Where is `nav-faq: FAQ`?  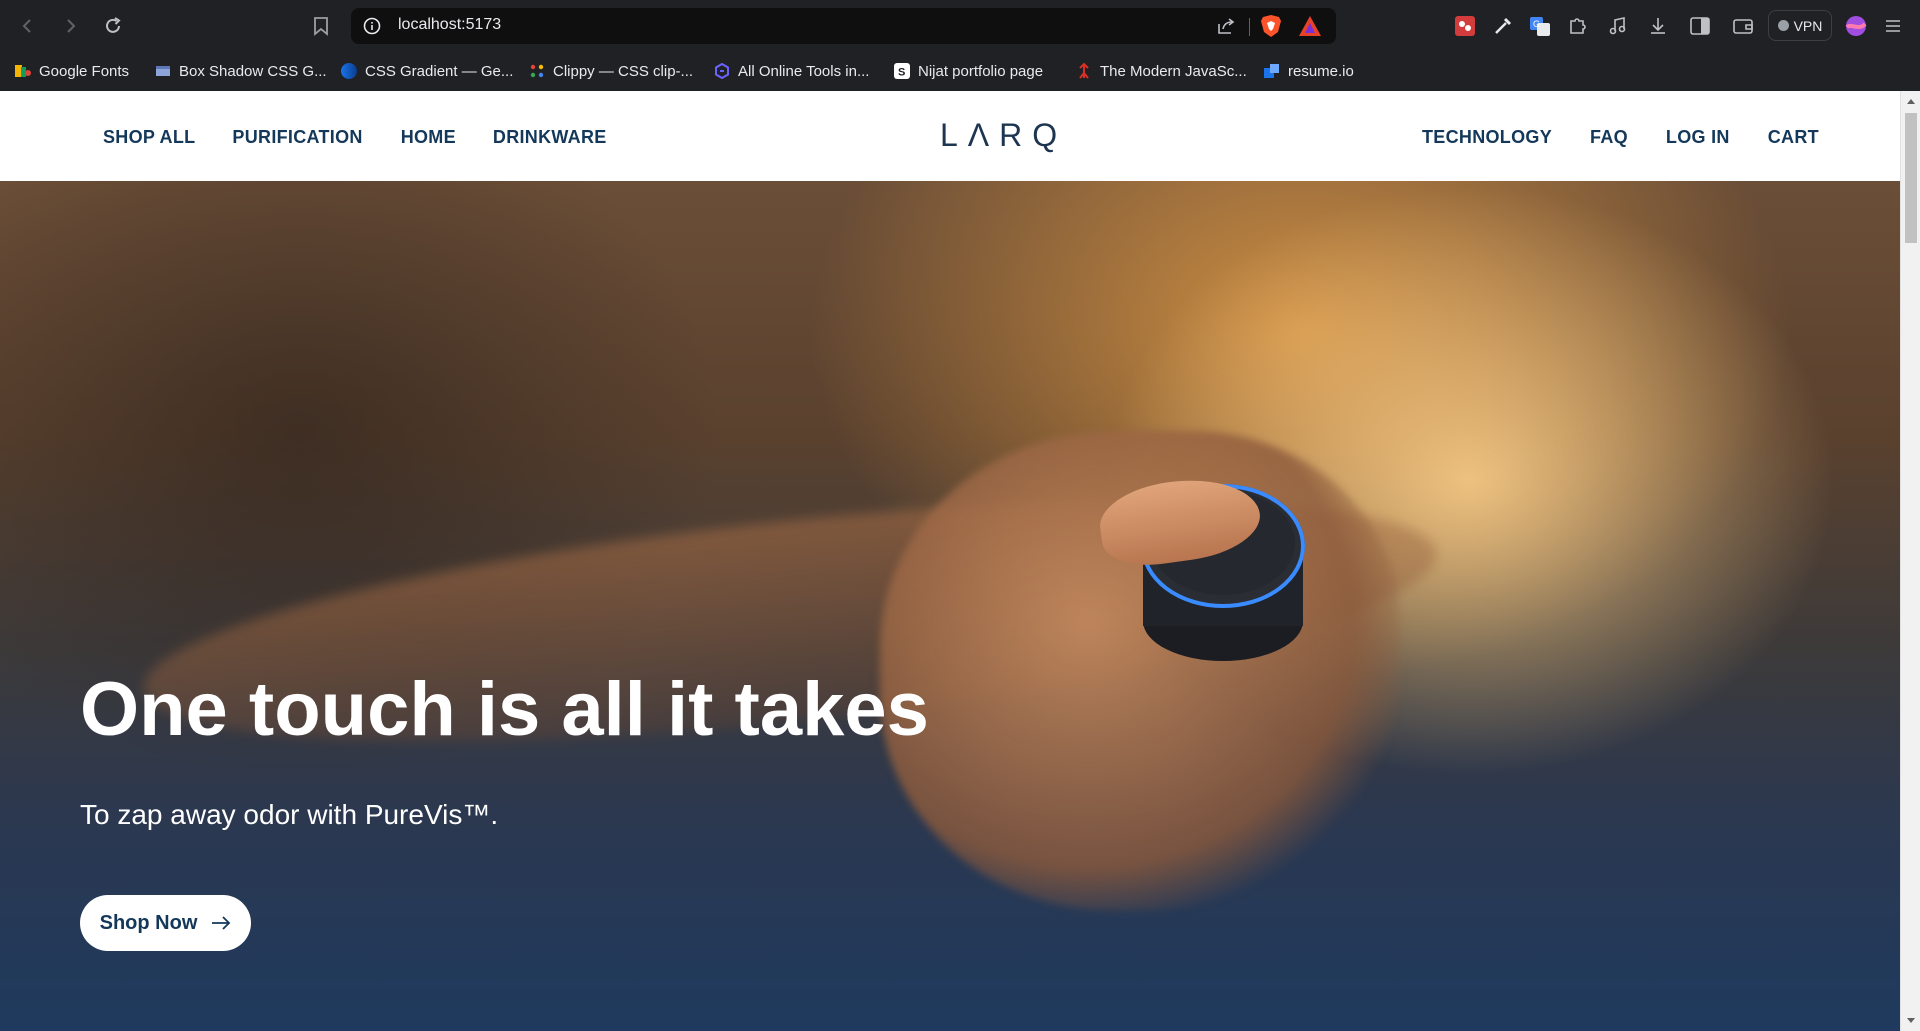 nav-faq: FAQ is located at coordinates (1609, 137).